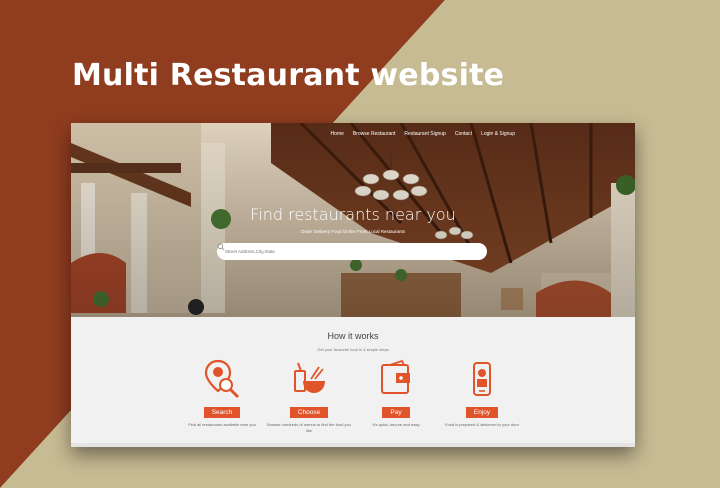 Image resolution: width=720 pixels, height=488 pixels. What do you see at coordinates (221, 247) in the screenshot?
I see `search-icon` at bounding box center [221, 247].